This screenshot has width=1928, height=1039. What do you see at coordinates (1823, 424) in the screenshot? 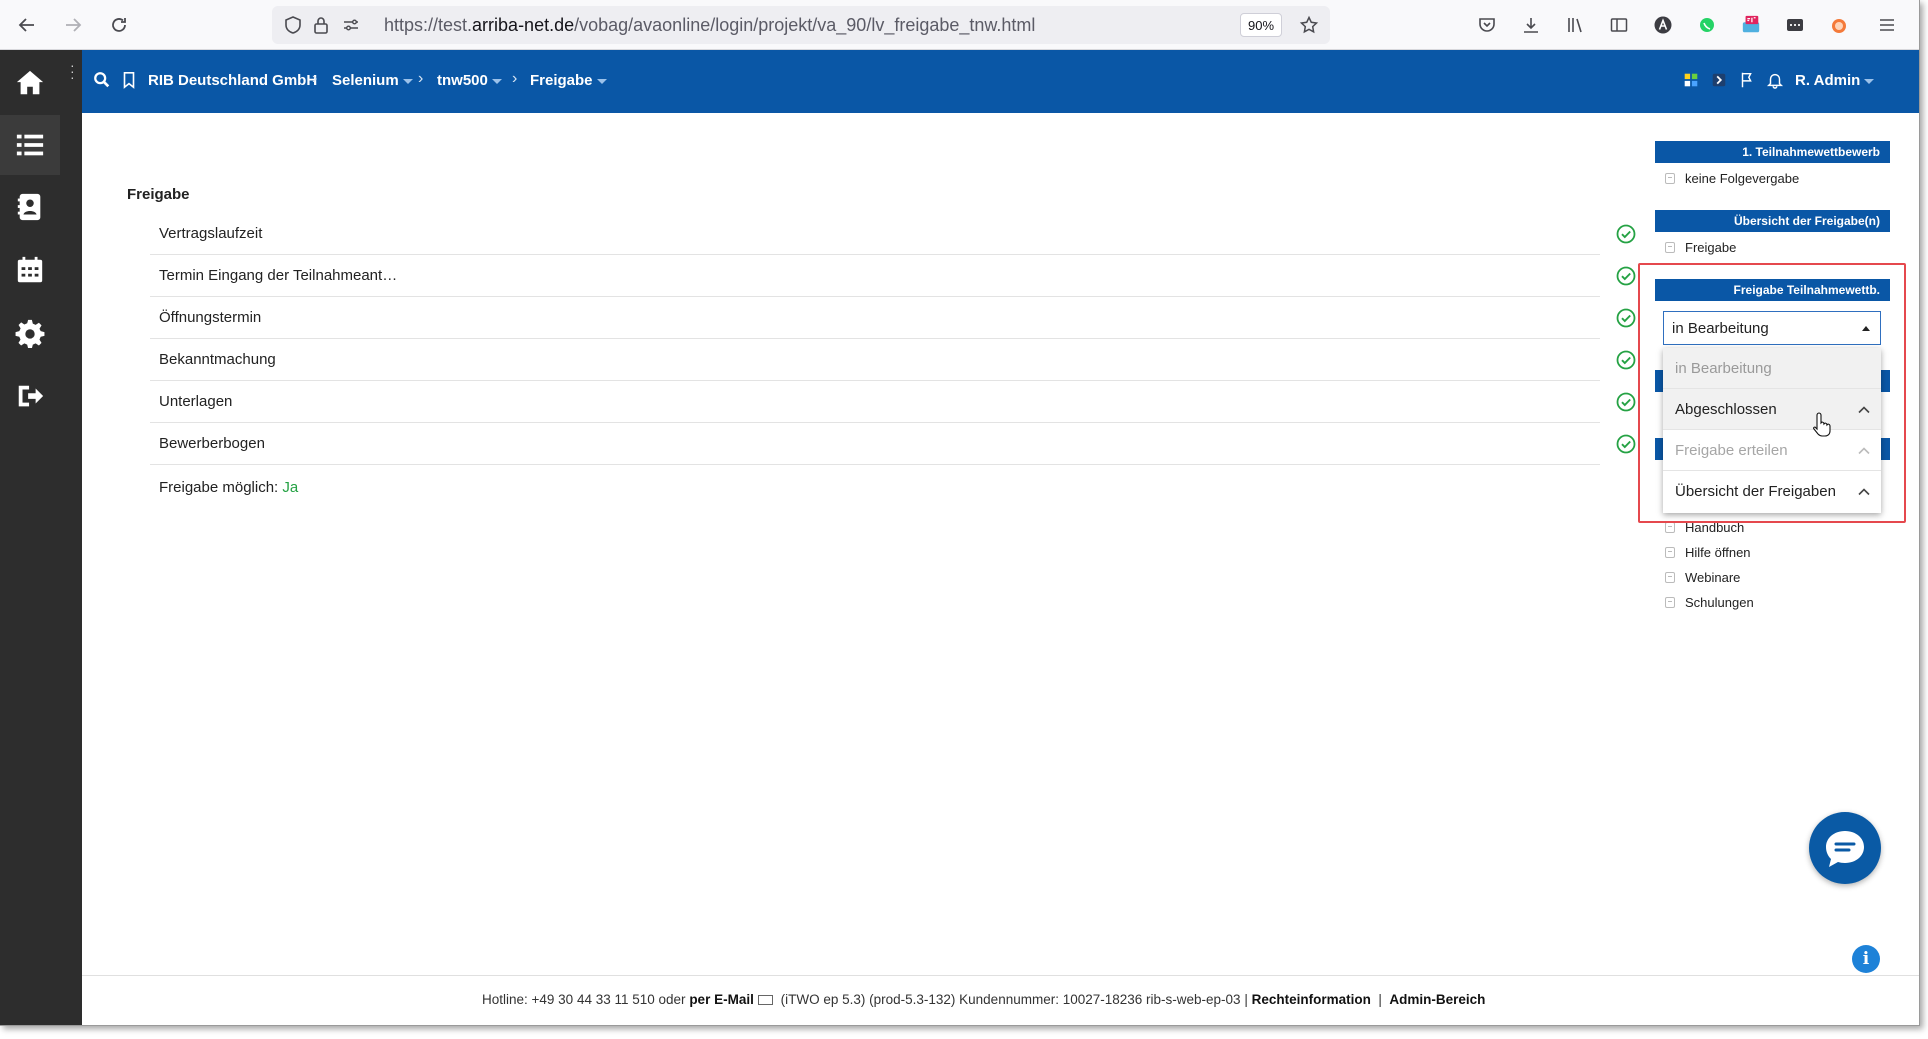
I see `hand-cursor-icon` at bounding box center [1823, 424].